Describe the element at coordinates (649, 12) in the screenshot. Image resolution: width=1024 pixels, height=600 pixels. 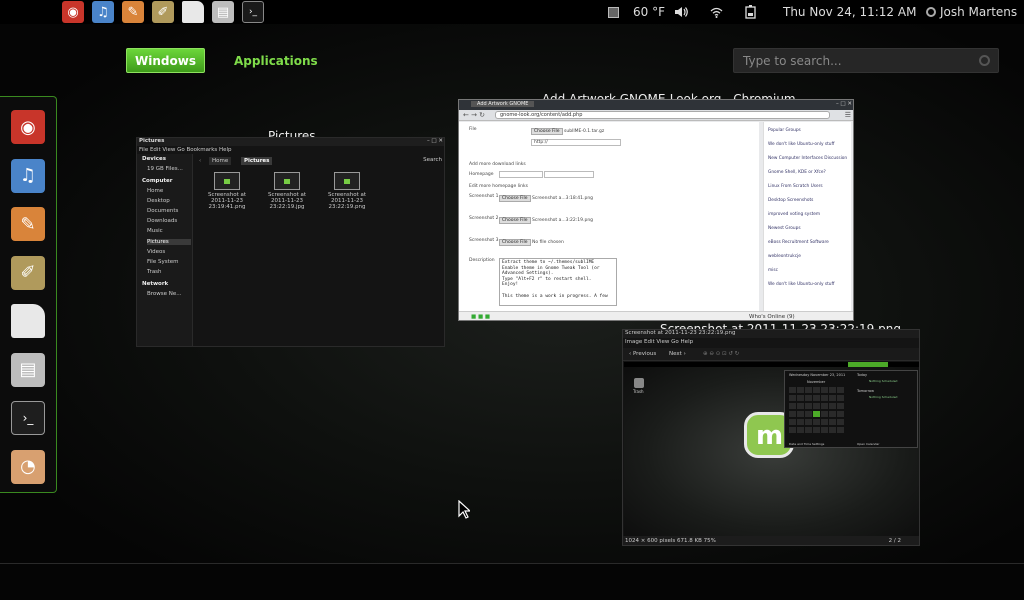
I see `weather-text: 60 °F` at that location.